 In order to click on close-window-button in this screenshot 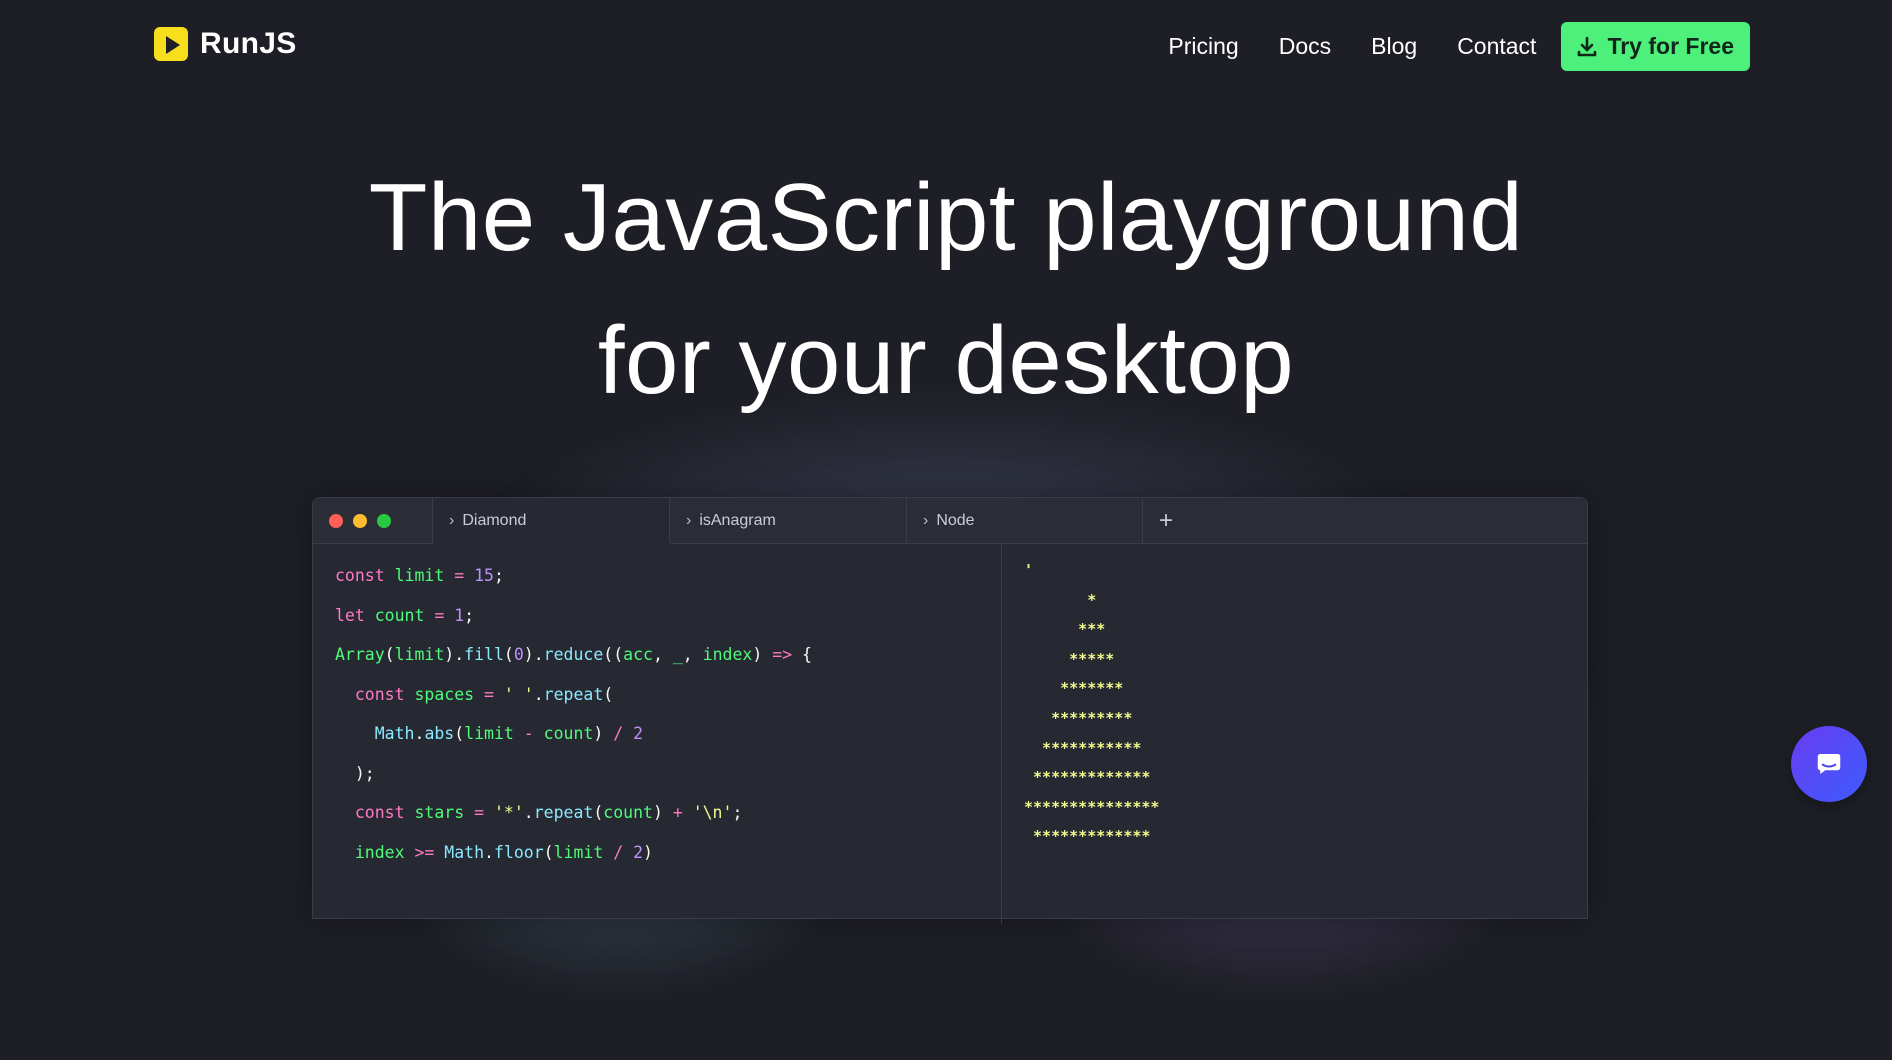, I will do `click(336, 521)`.